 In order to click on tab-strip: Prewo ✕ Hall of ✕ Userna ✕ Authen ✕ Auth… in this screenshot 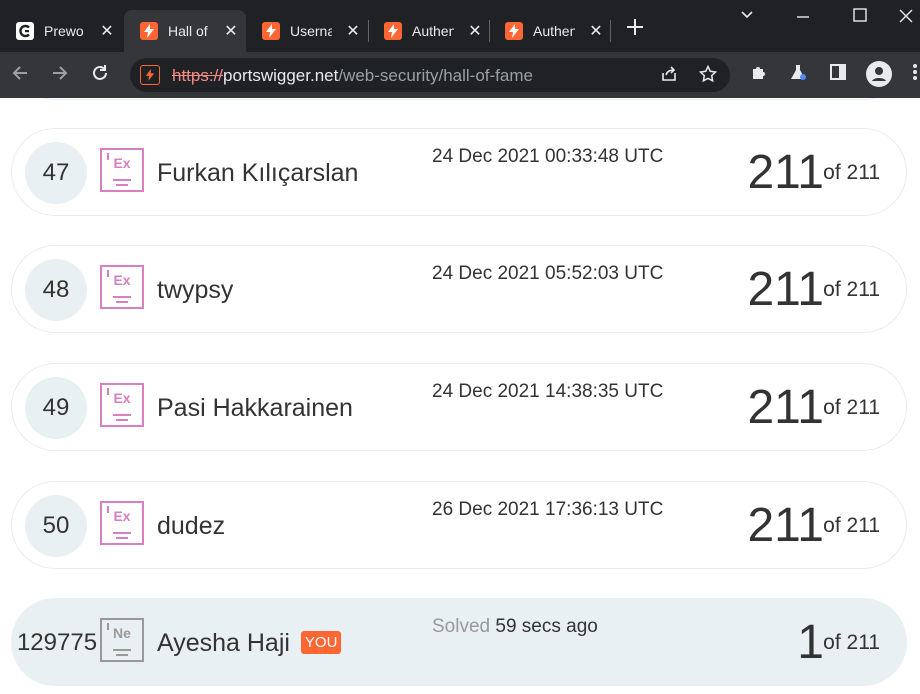, I will do `click(460, 26)`.